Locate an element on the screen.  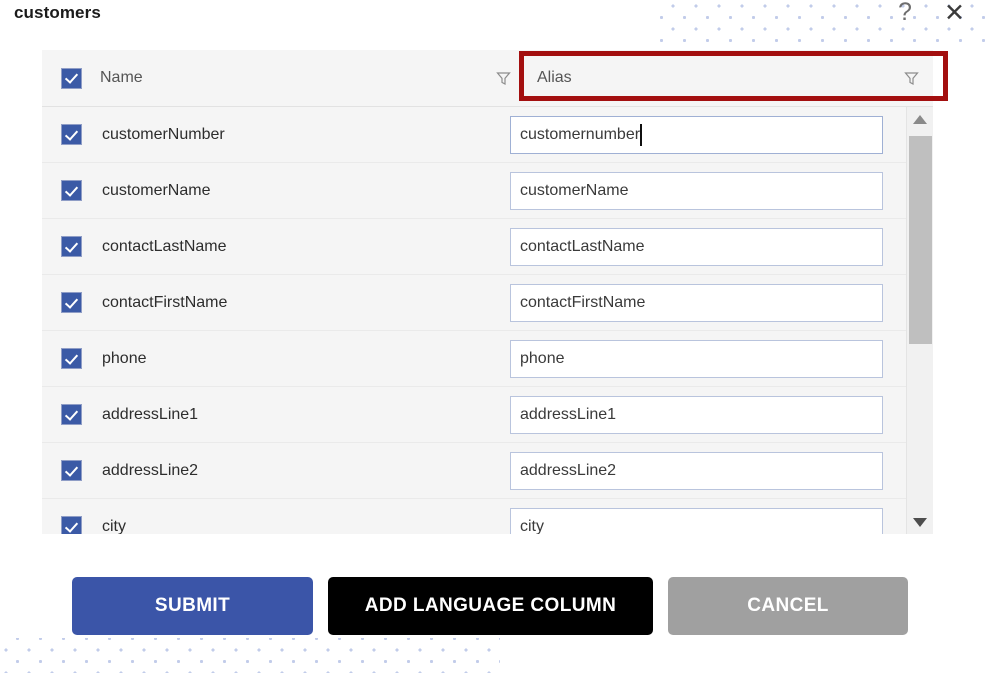
table-row: contactLastName is located at coordinates (474, 247).